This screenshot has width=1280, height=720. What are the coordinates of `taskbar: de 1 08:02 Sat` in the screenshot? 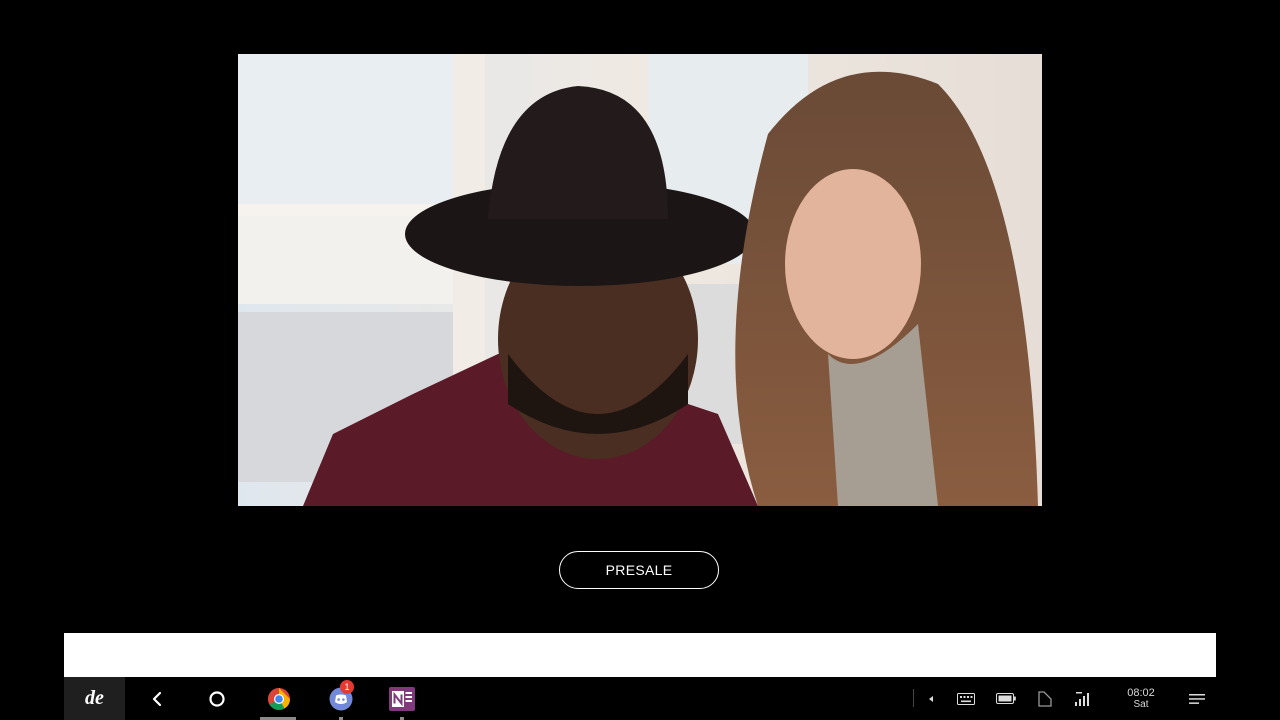 It's located at (640, 698).